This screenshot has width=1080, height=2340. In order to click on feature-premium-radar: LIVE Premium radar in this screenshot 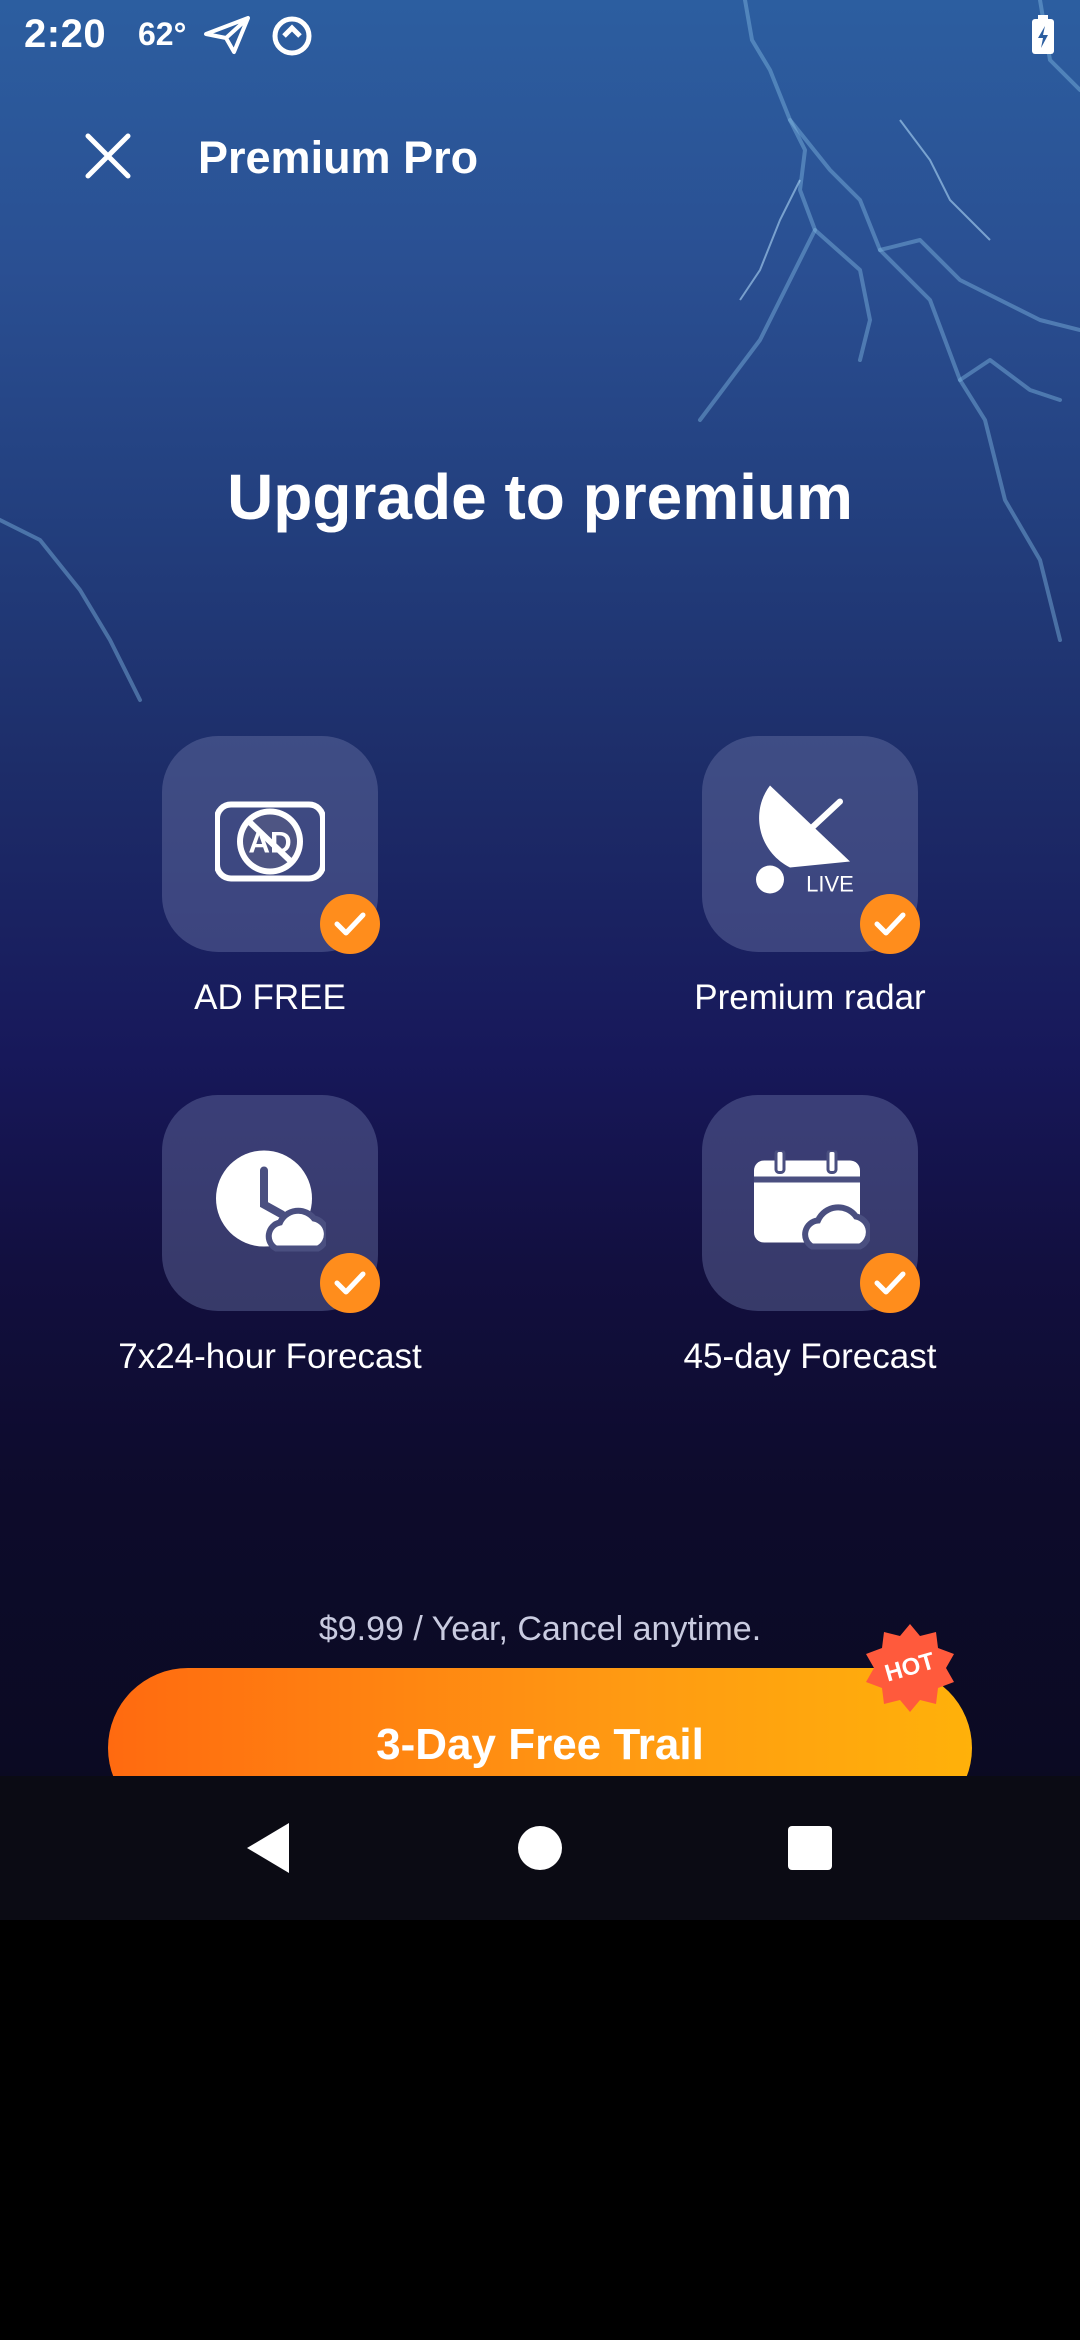, I will do `click(810, 877)`.